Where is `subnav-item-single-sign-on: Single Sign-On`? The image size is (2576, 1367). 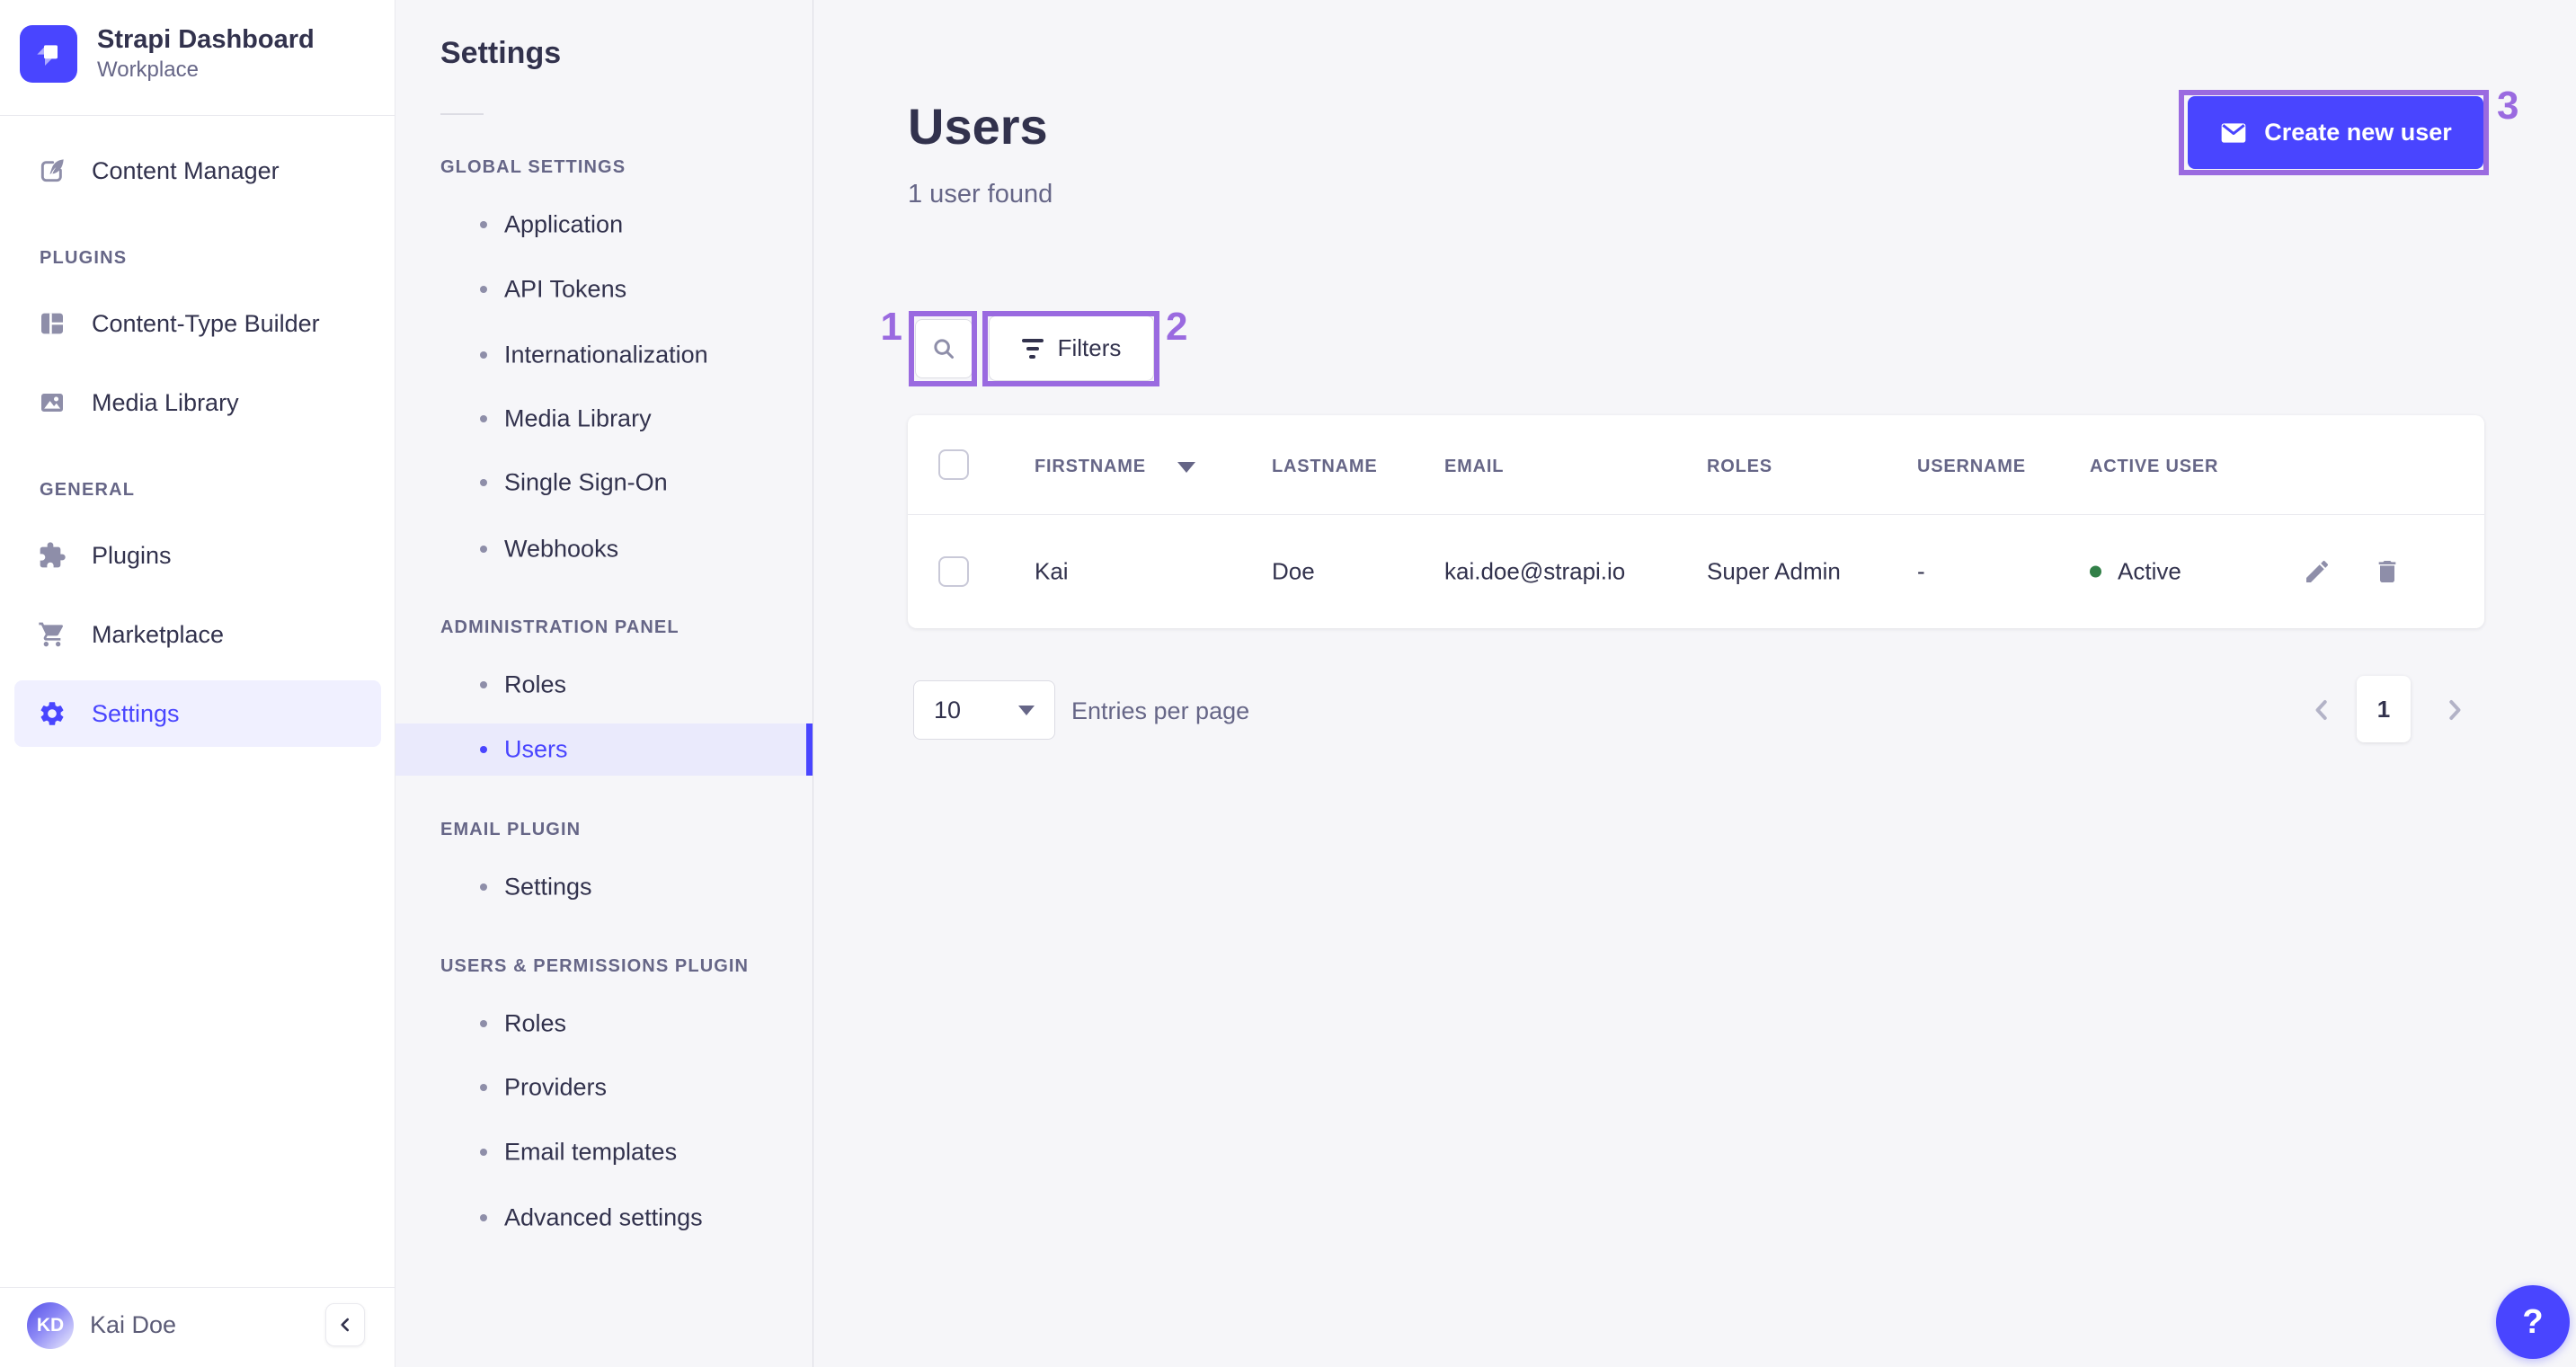 subnav-item-single-sign-on: Single Sign-On is located at coordinates (604, 483).